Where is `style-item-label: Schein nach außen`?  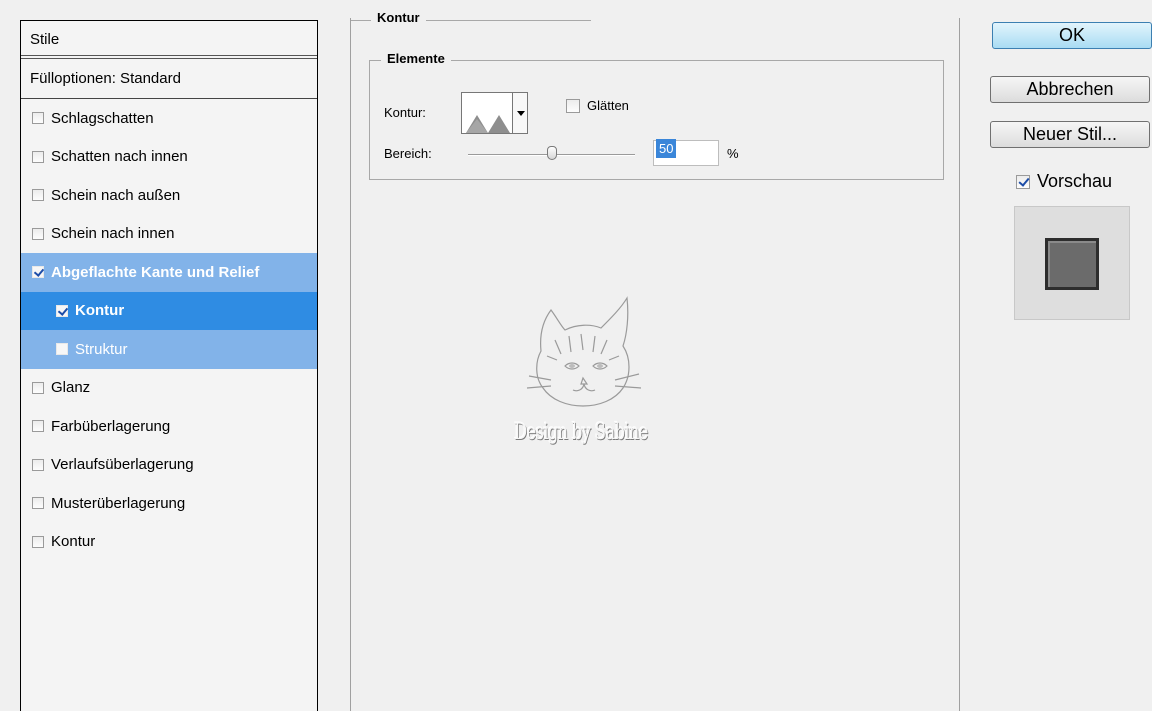
style-item-label: Schein nach außen is located at coordinates (116, 195).